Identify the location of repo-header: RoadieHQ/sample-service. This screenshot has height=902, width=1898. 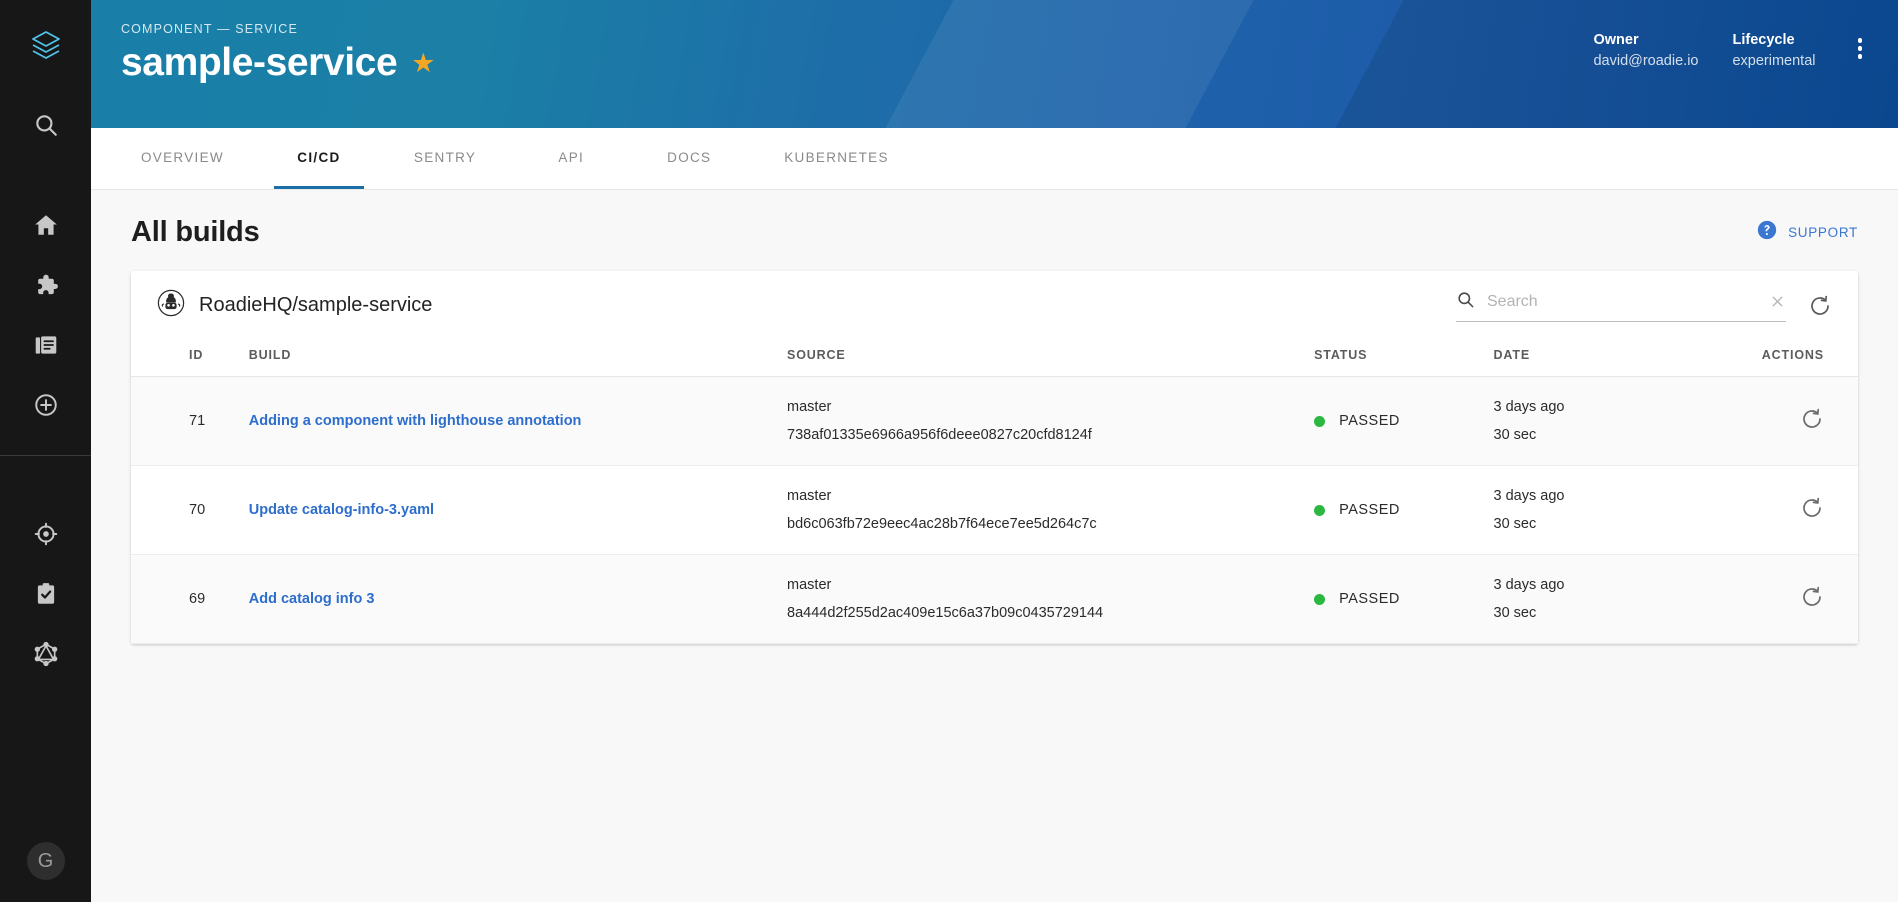
(294, 305).